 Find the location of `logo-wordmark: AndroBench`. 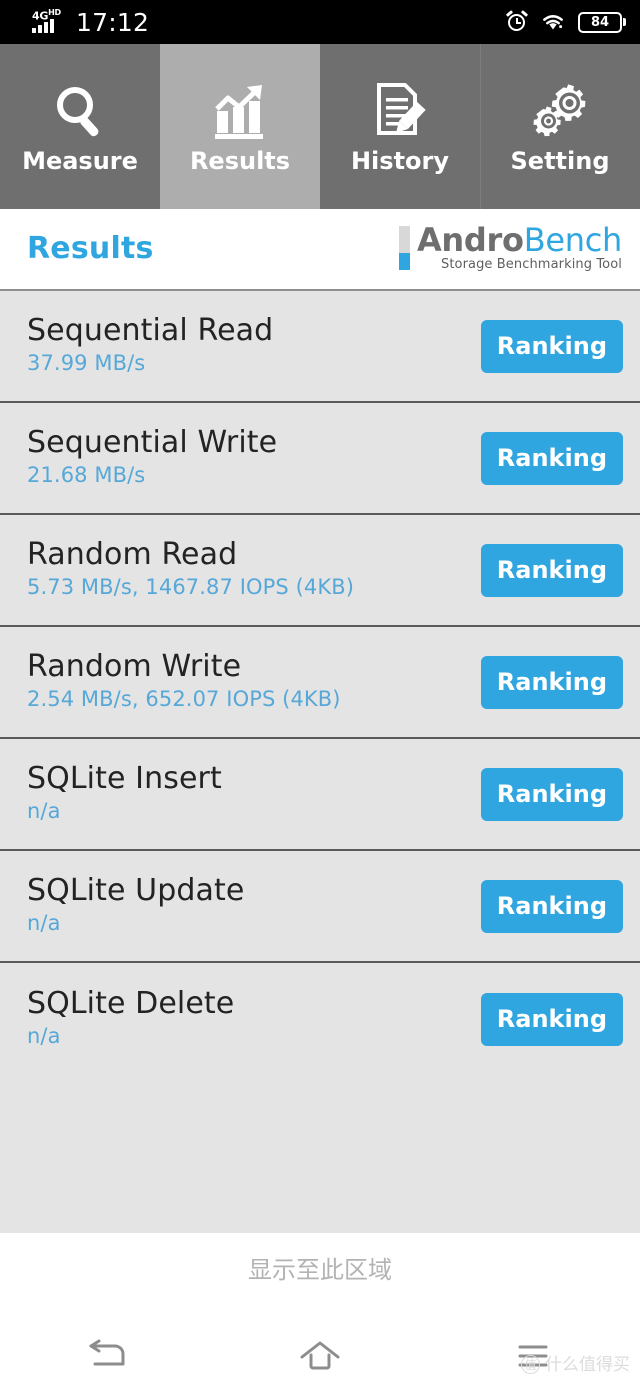

logo-wordmark: AndroBench is located at coordinates (519, 240).